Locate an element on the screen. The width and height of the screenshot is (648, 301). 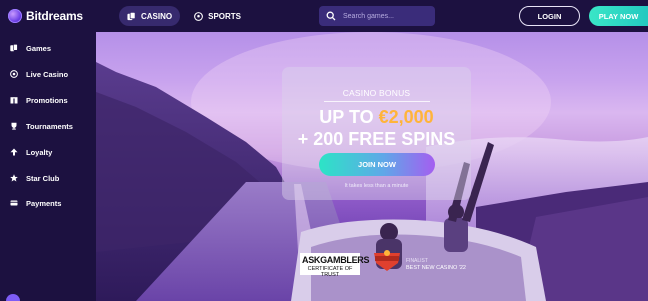
award-title: BEST NEW CASINO '22 is located at coordinates (436, 268).